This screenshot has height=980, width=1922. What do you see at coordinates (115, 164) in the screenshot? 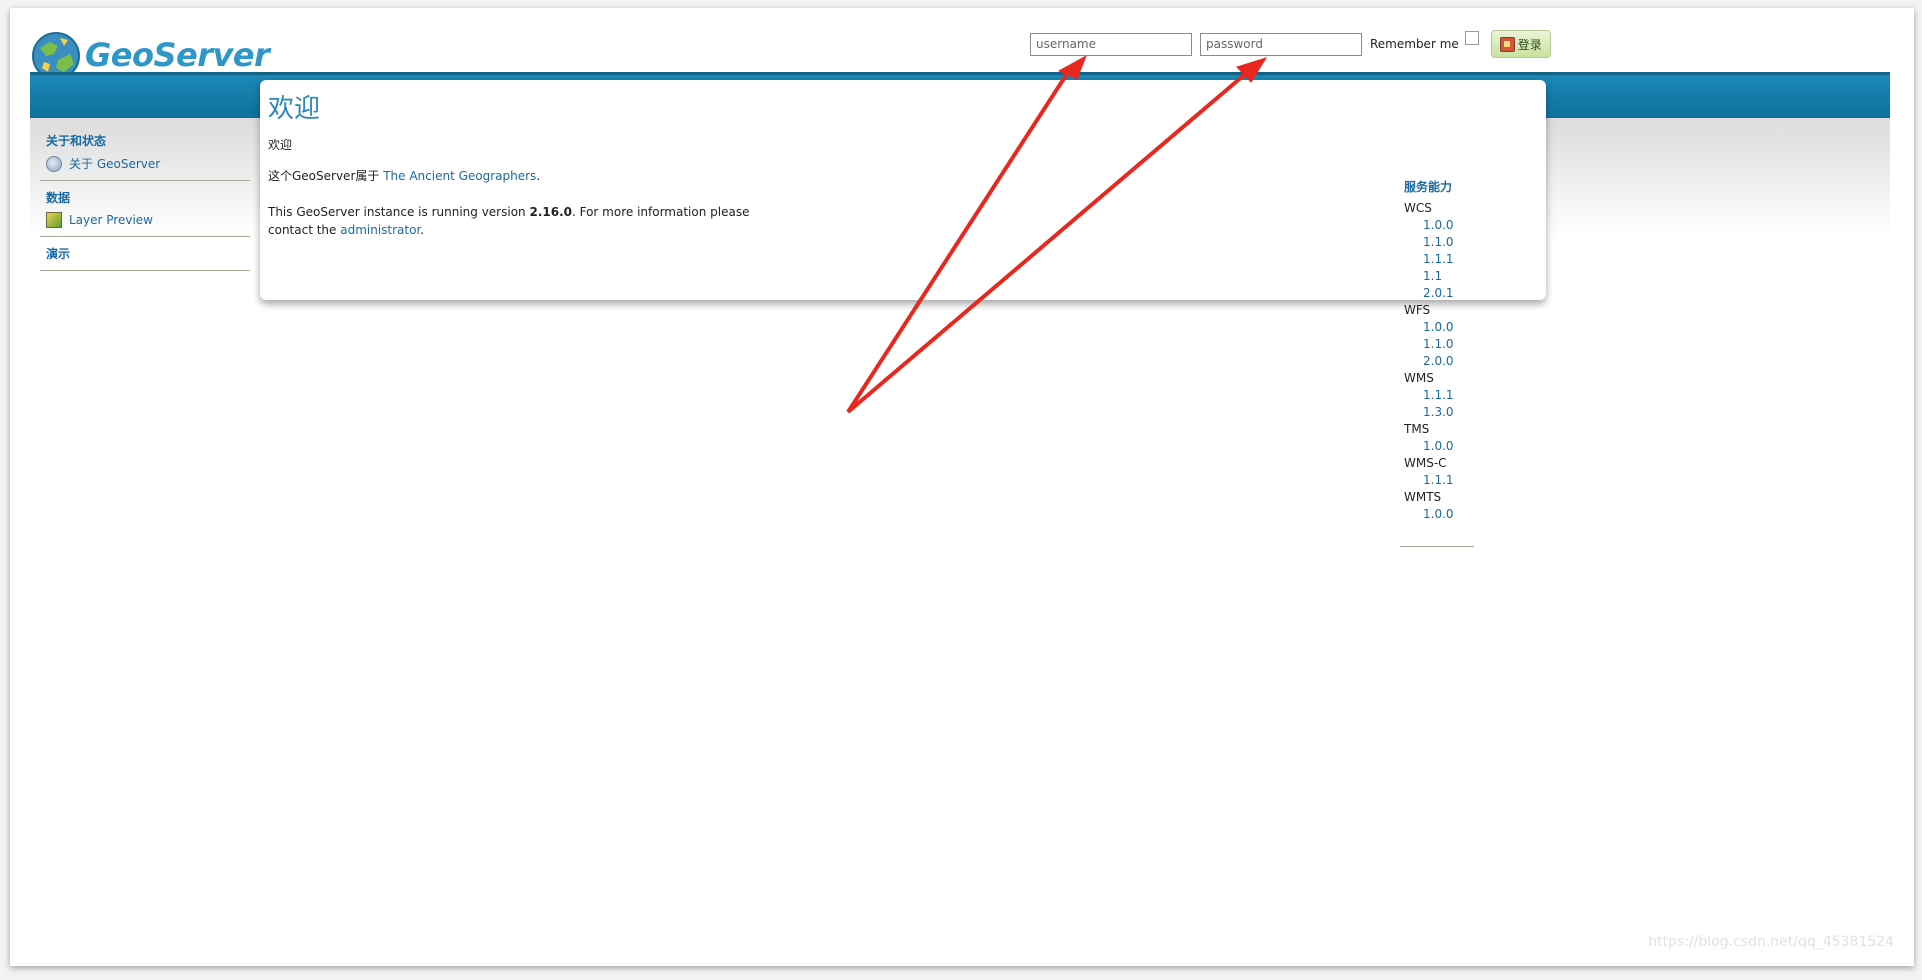
I see `sidebar-item-label: 关于 GeoServer` at bounding box center [115, 164].